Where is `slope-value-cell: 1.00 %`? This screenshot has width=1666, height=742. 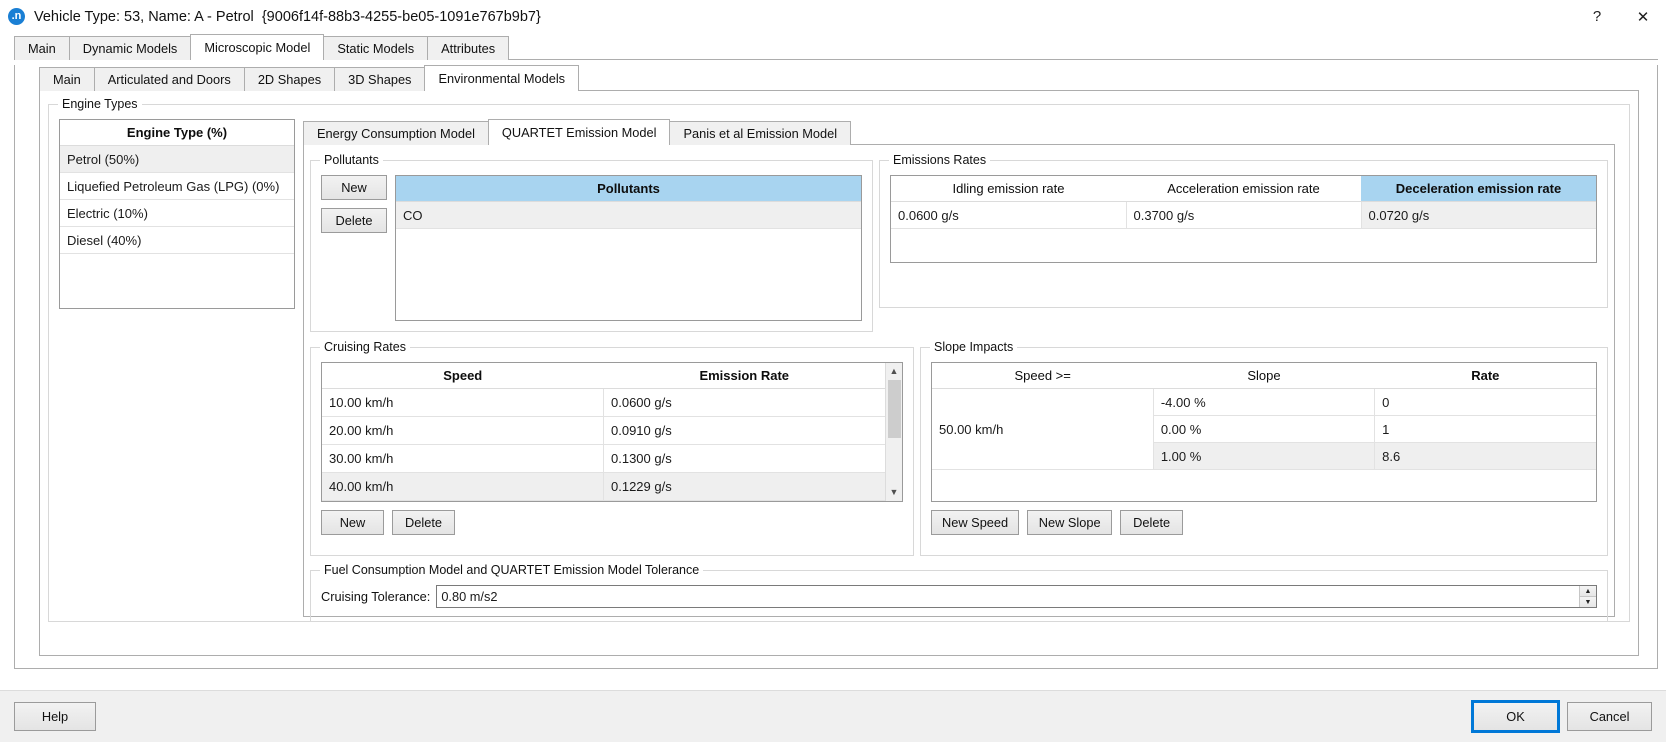
slope-value-cell: 1.00 % is located at coordinates (1264, 456).